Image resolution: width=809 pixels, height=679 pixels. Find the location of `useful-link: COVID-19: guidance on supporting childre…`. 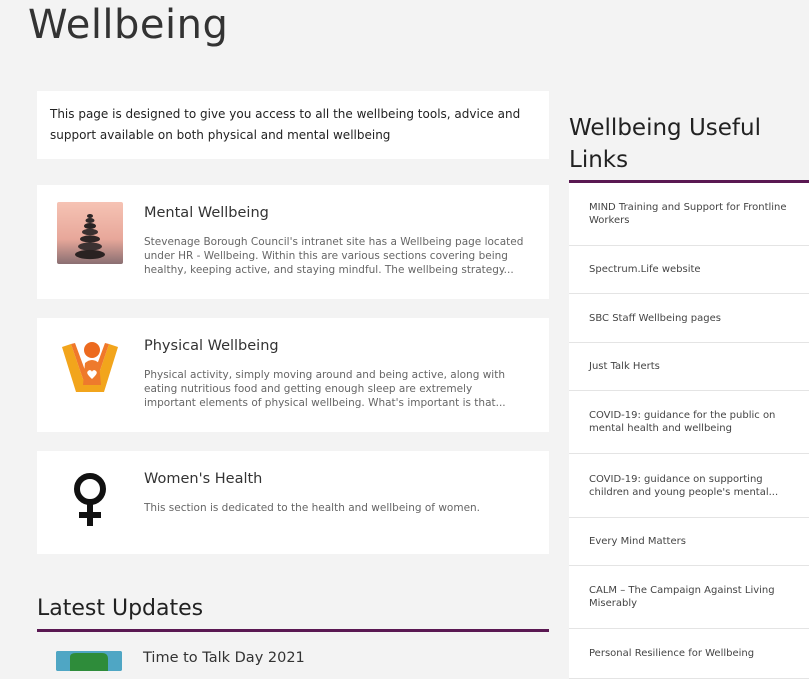

useful-link: COVID-19: guidance on supporting childre… is located at coordinates (689, 486).